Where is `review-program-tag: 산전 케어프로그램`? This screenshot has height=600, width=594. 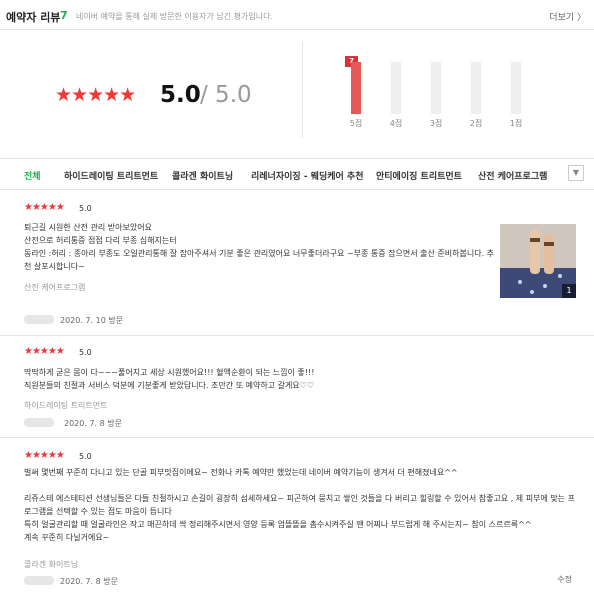
review-program-tag: 산전 케어프로그램 is located at coordinates (54, 287).